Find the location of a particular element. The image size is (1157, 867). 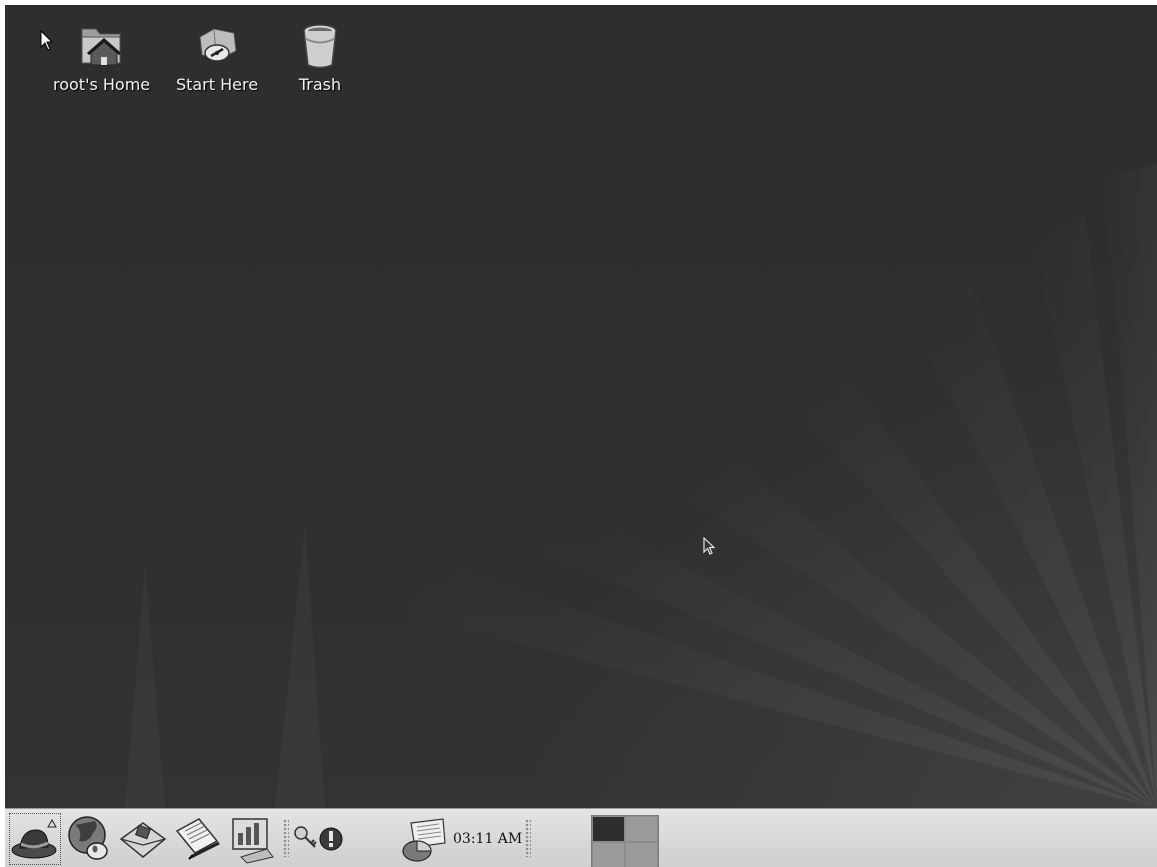

main-menu-button is located at coordinates (35, 839).